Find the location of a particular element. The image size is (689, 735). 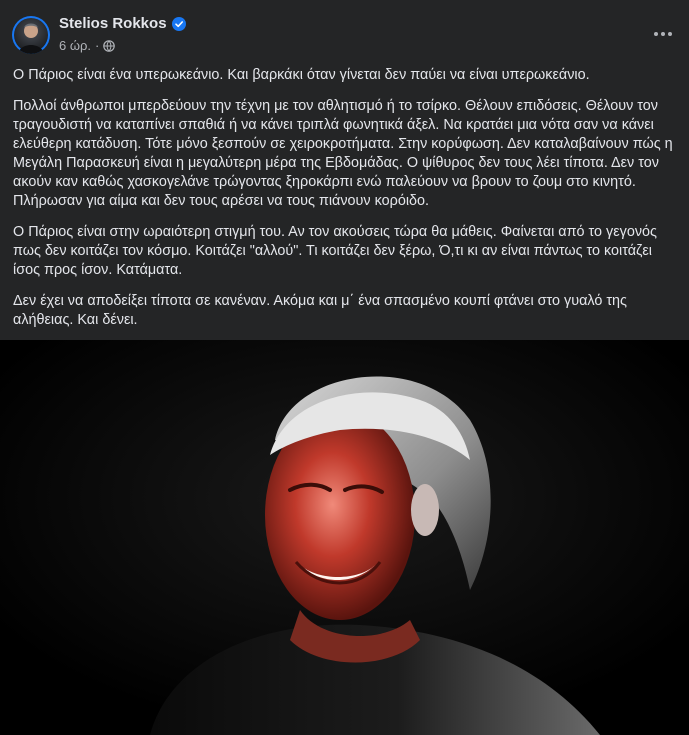

post-meta: 6 ώρ. · is located at coordinates (87, 45).